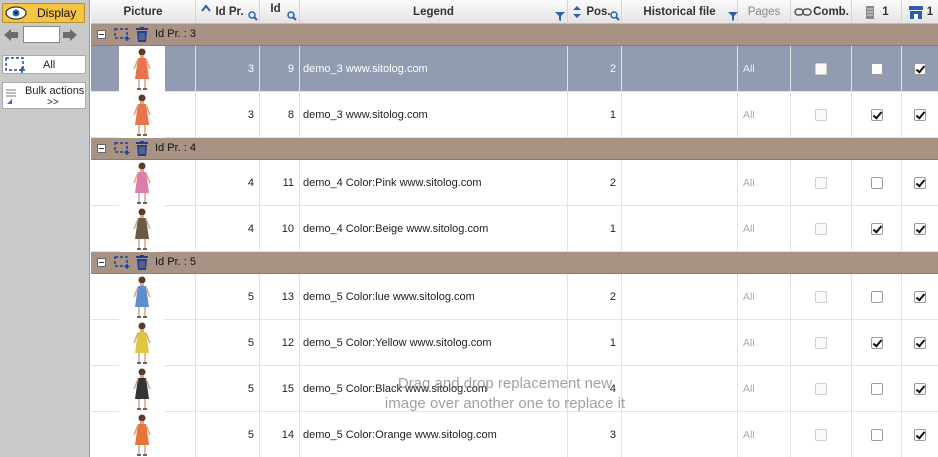 Image resolution: width=938 pixels, height=457 pixels. Describe the element at coordinates (514, 115) in the screenshot. I see `table-row: 3 8 demo_3 www.sitolog.com 1 All` at that location.